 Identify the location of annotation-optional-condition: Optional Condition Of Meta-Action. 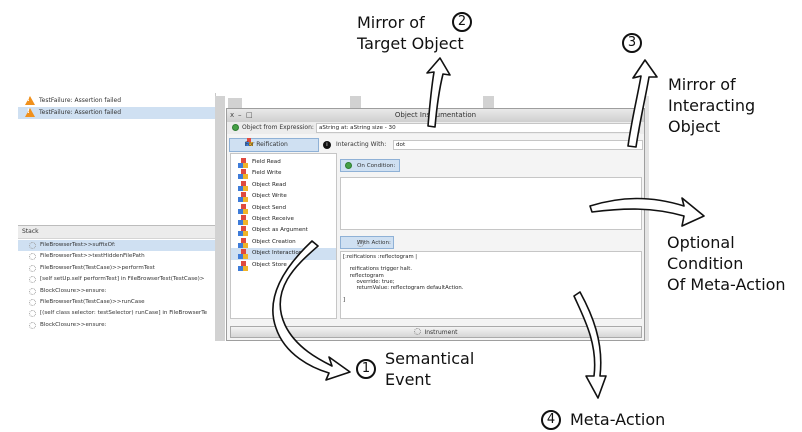
(726, 263).